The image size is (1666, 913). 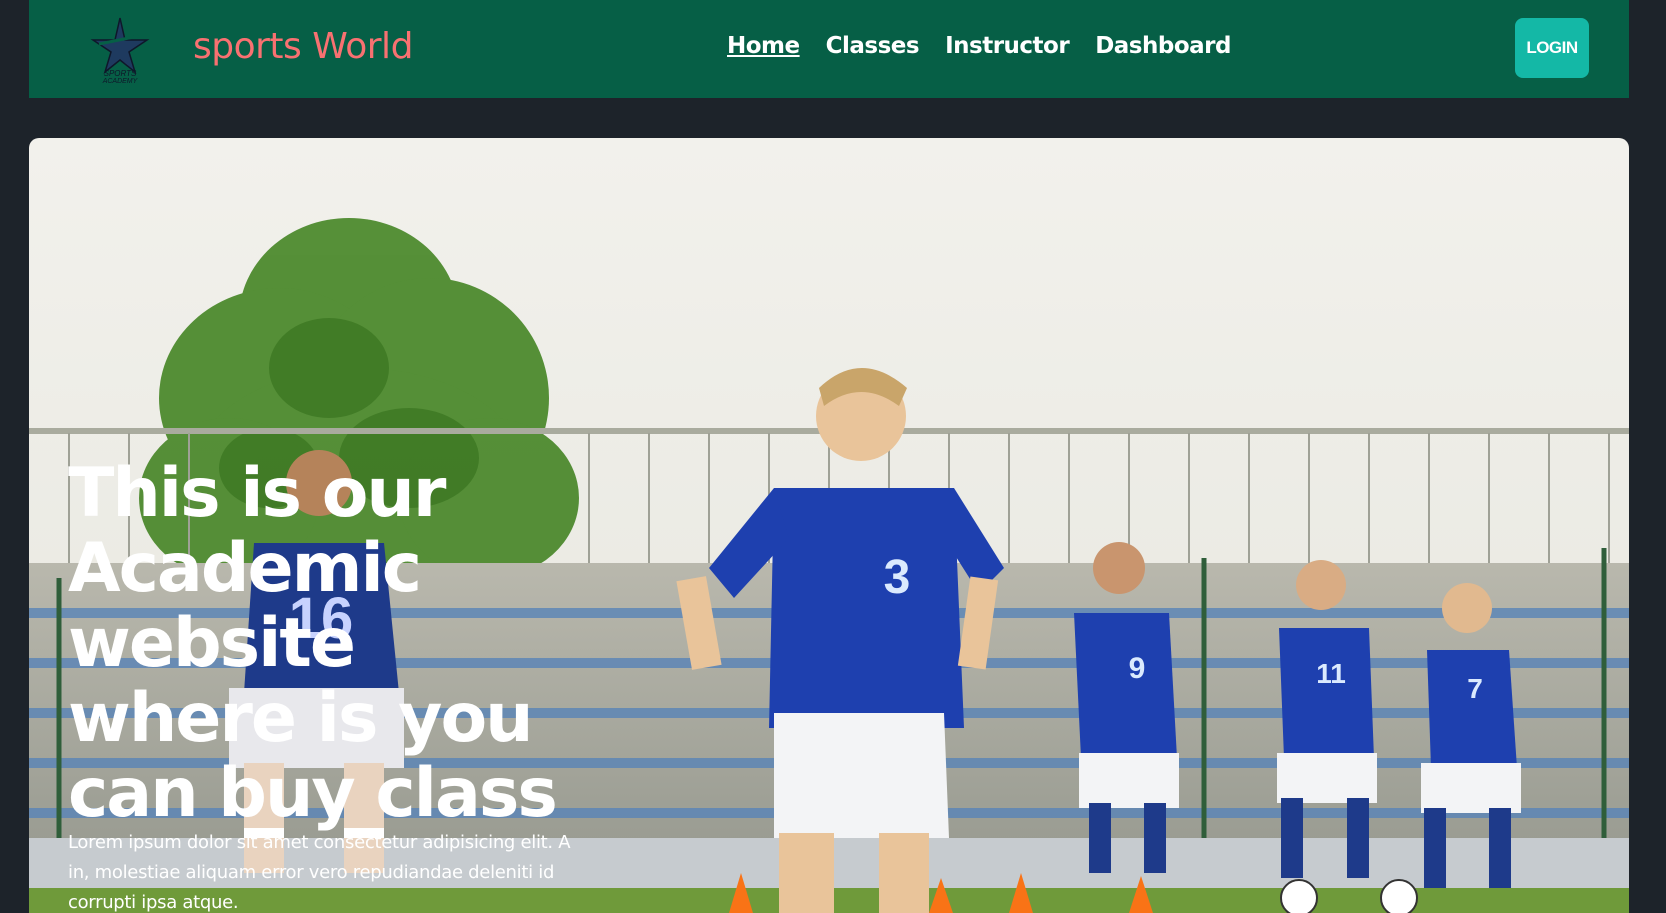 What do you see at coordinates (1552, 48) in the screenshot?
I see `login-button: LOGIN` at bounding box center [1552, 48].